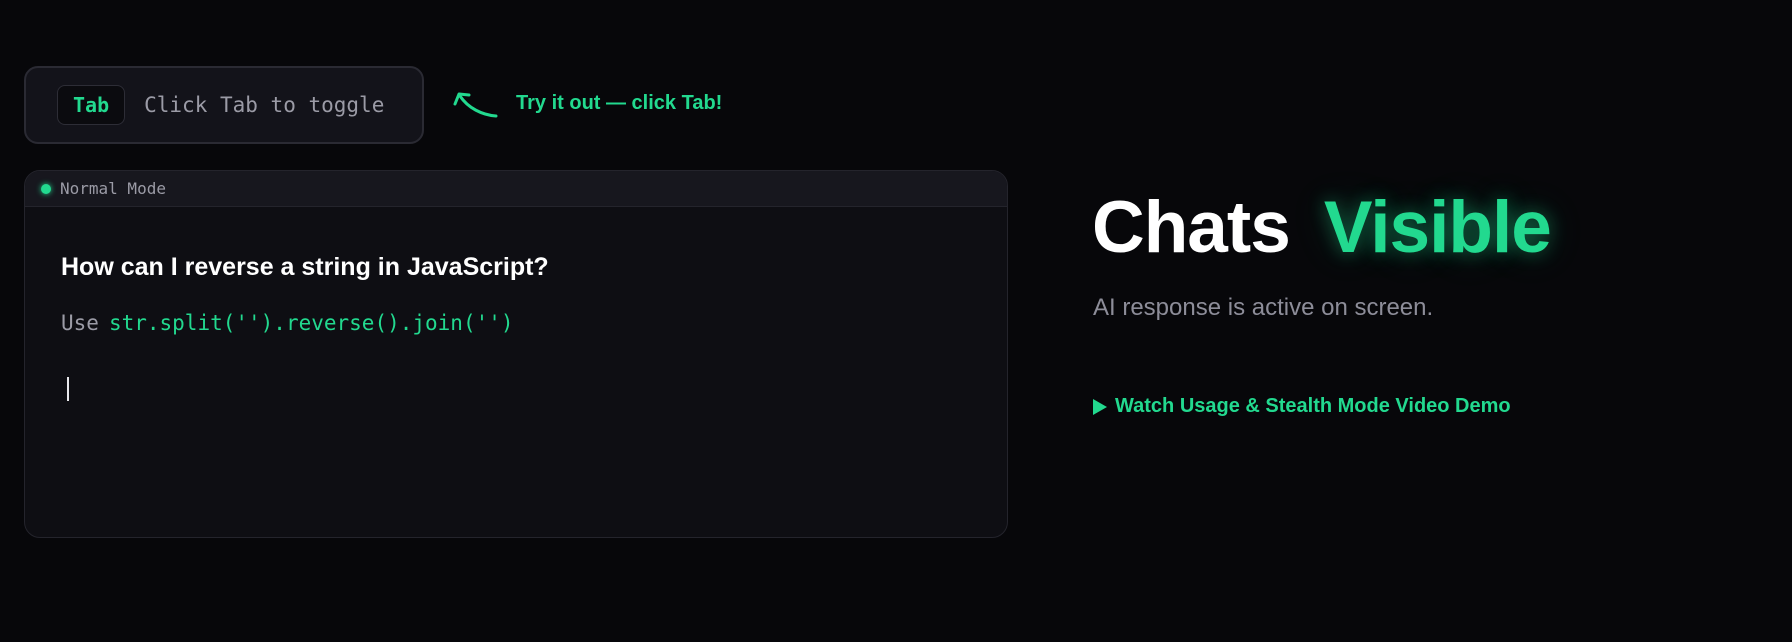 The image size is (1792, 642). I want to click on toggle-hint-label: Click Tab to toggle, so click(264, 105).